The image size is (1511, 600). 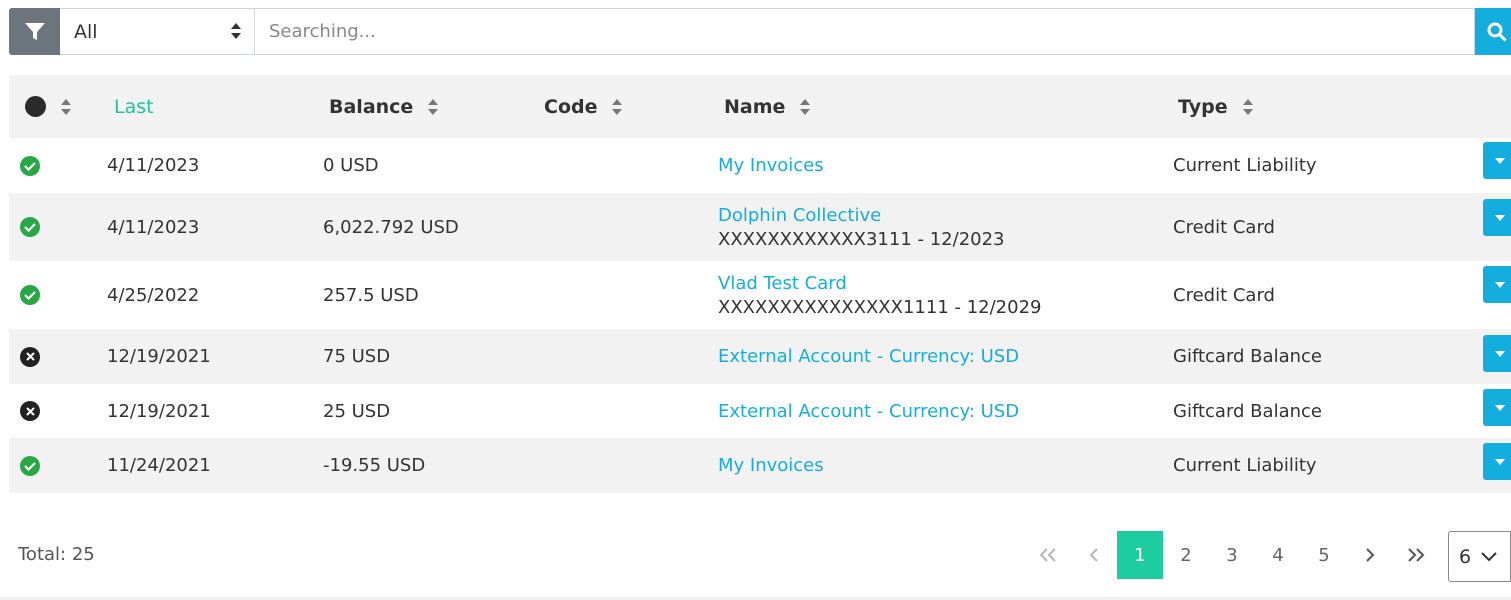 I want to click on search-icon, so click(x=1497, y=32).